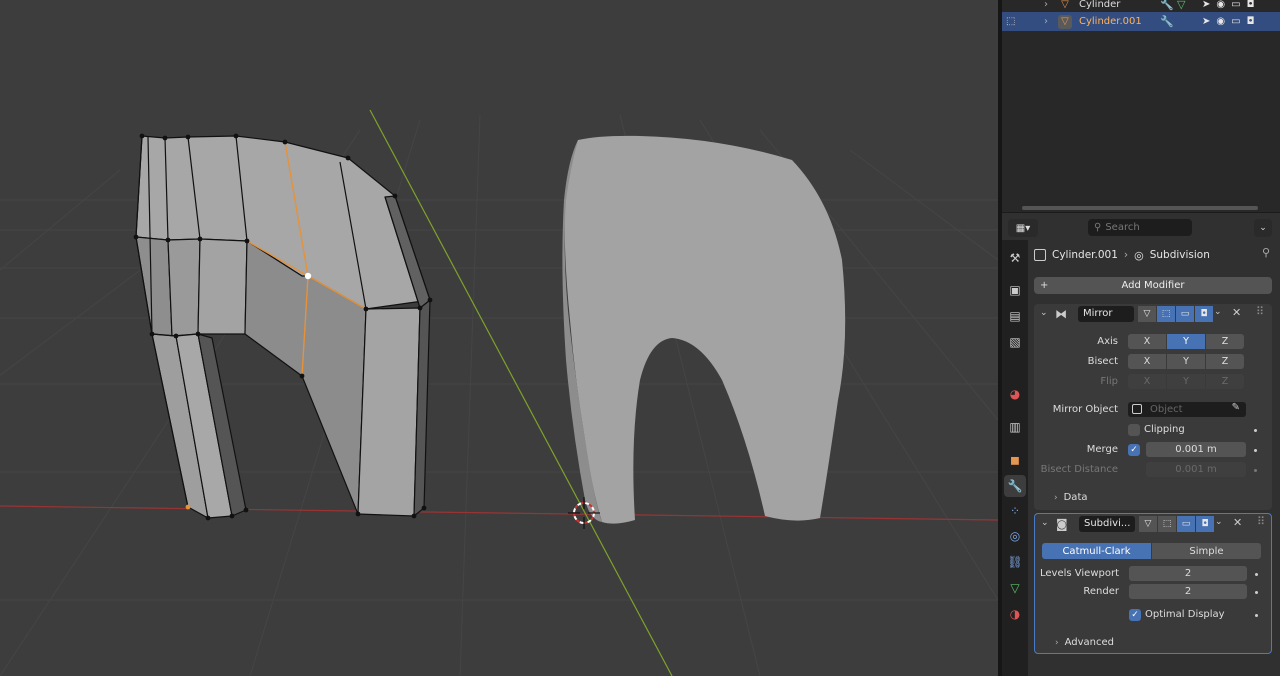  Describe the element at coordinates (1135, 615) in the screenshot. I see `optimal-display-checkbox: ✓` at that location.